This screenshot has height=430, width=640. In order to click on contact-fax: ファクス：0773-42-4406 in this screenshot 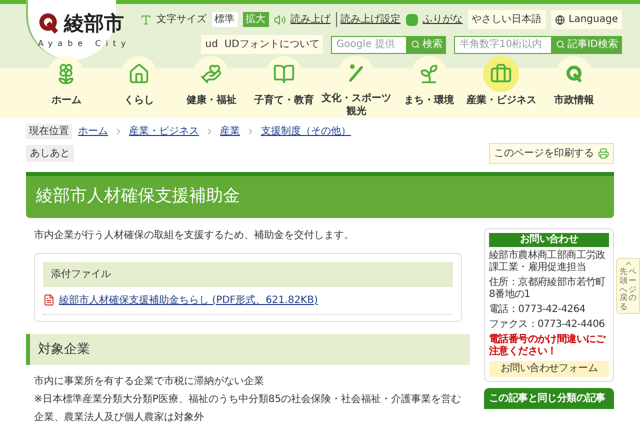, I will do `click(547, 324)`.